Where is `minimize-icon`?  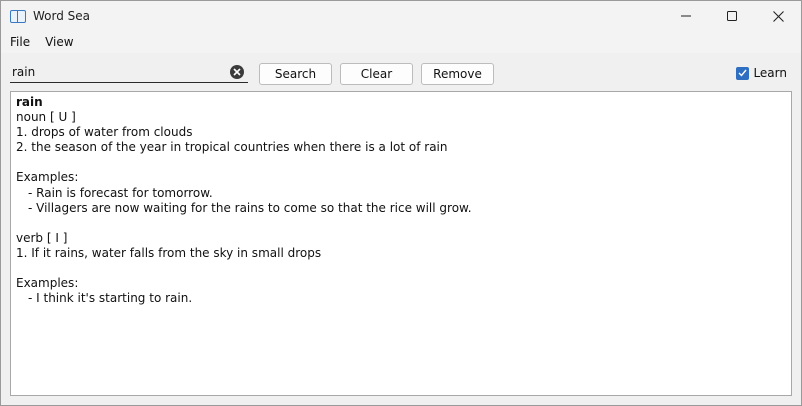 minimize-icon is located at coordinates (686, 16).